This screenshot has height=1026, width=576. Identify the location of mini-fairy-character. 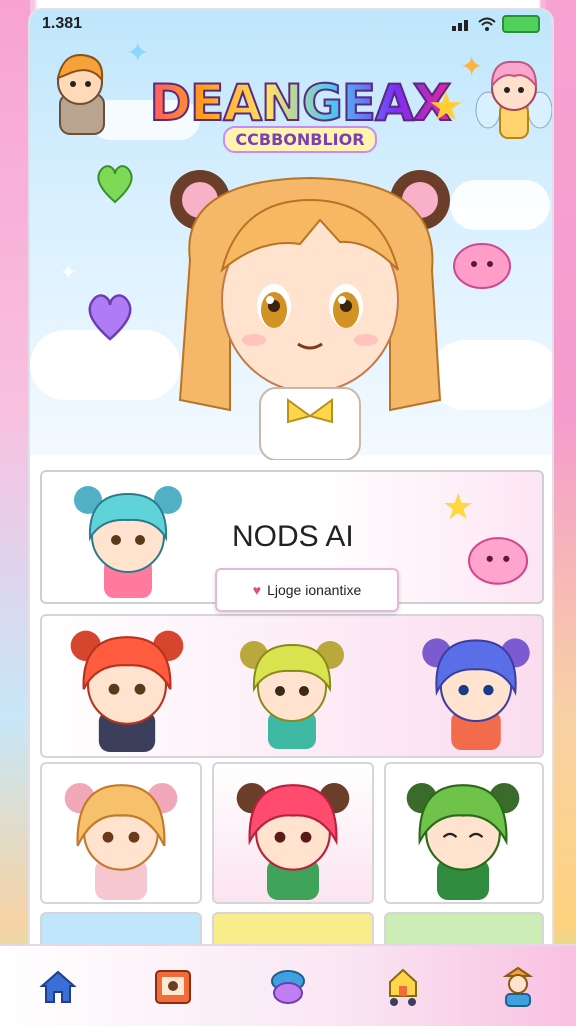
(513, 99).